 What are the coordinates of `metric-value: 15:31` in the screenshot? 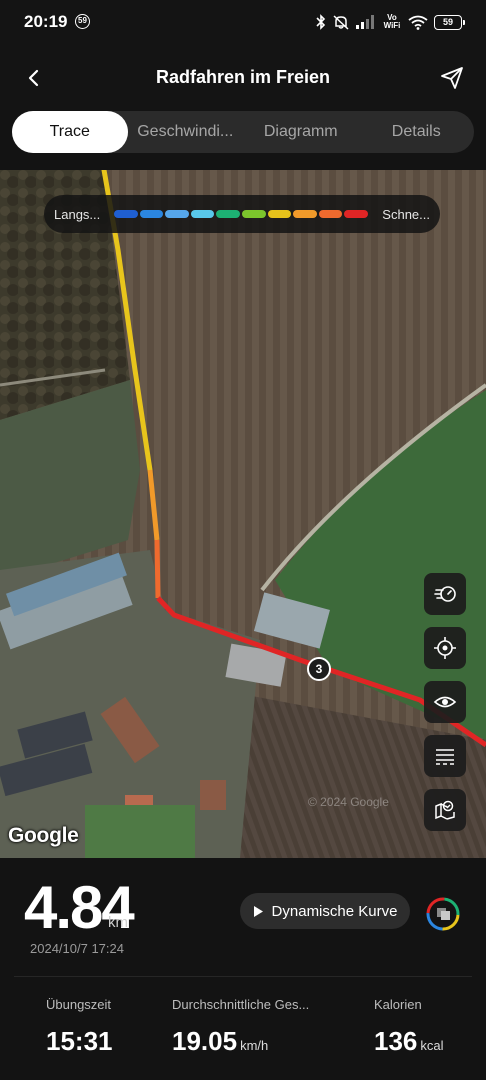 It's located at (79, 1041).